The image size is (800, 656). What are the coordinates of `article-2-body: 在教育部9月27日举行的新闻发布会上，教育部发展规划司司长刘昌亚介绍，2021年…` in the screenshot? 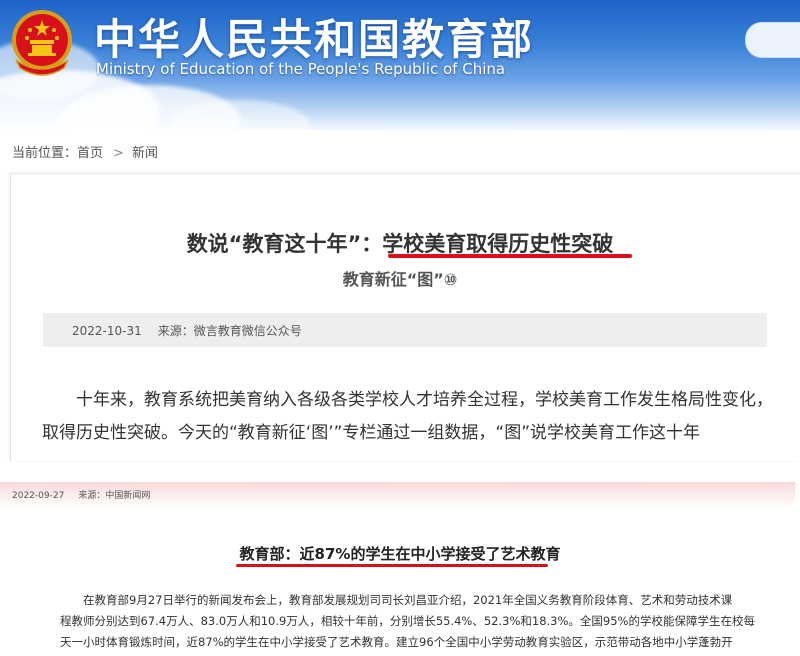 It's located at (410, 621).